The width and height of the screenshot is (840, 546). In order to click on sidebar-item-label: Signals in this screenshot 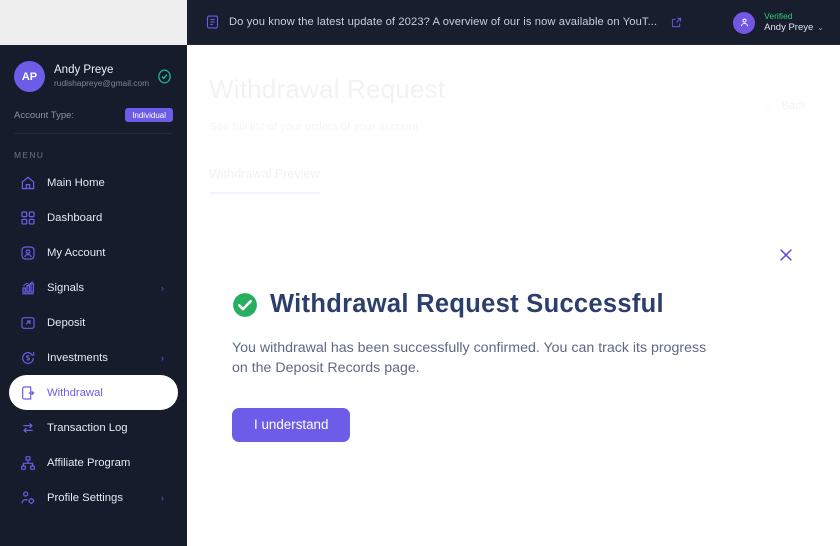, I will do `click(66, 287)`.